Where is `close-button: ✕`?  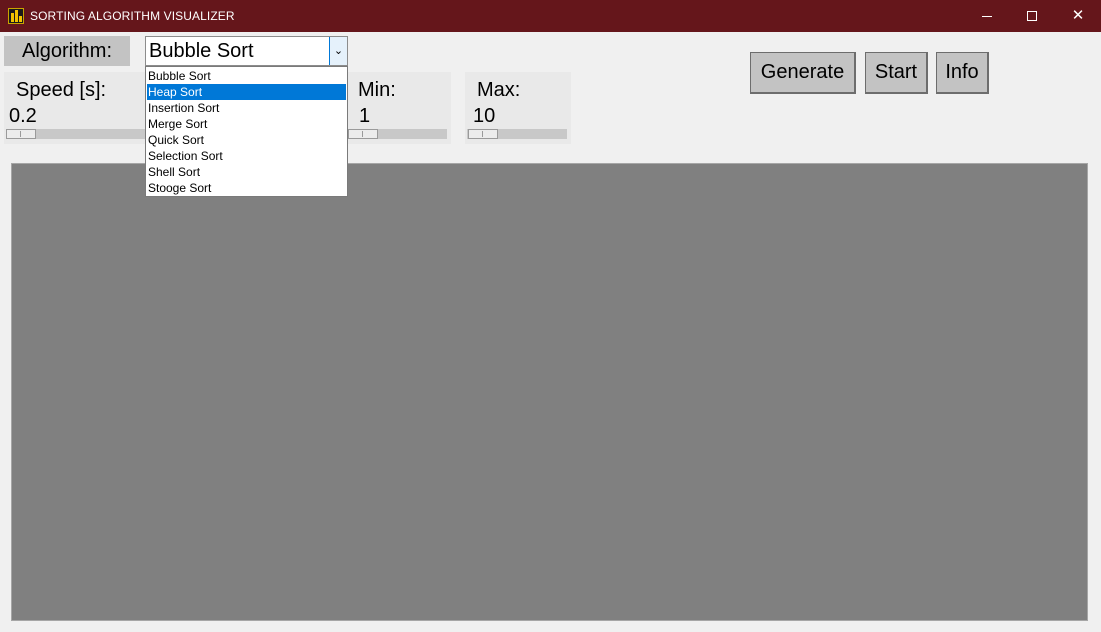
close-button: ✕ is located at coordinates (1078, 16).